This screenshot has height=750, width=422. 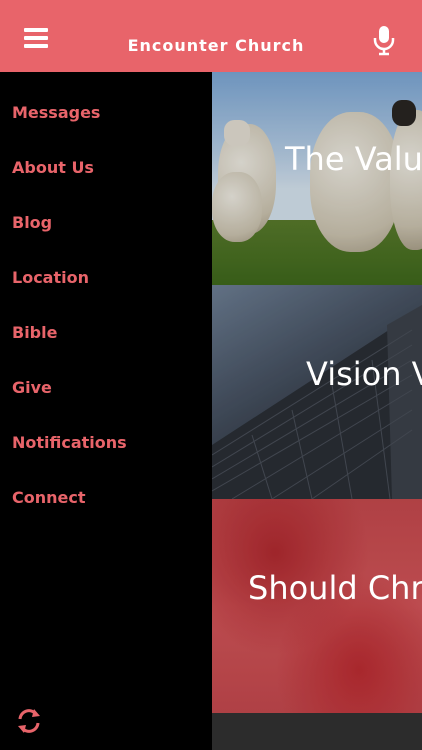 I want to click on drawer-item-notifications: Notifications, so click(x=69, y=443).